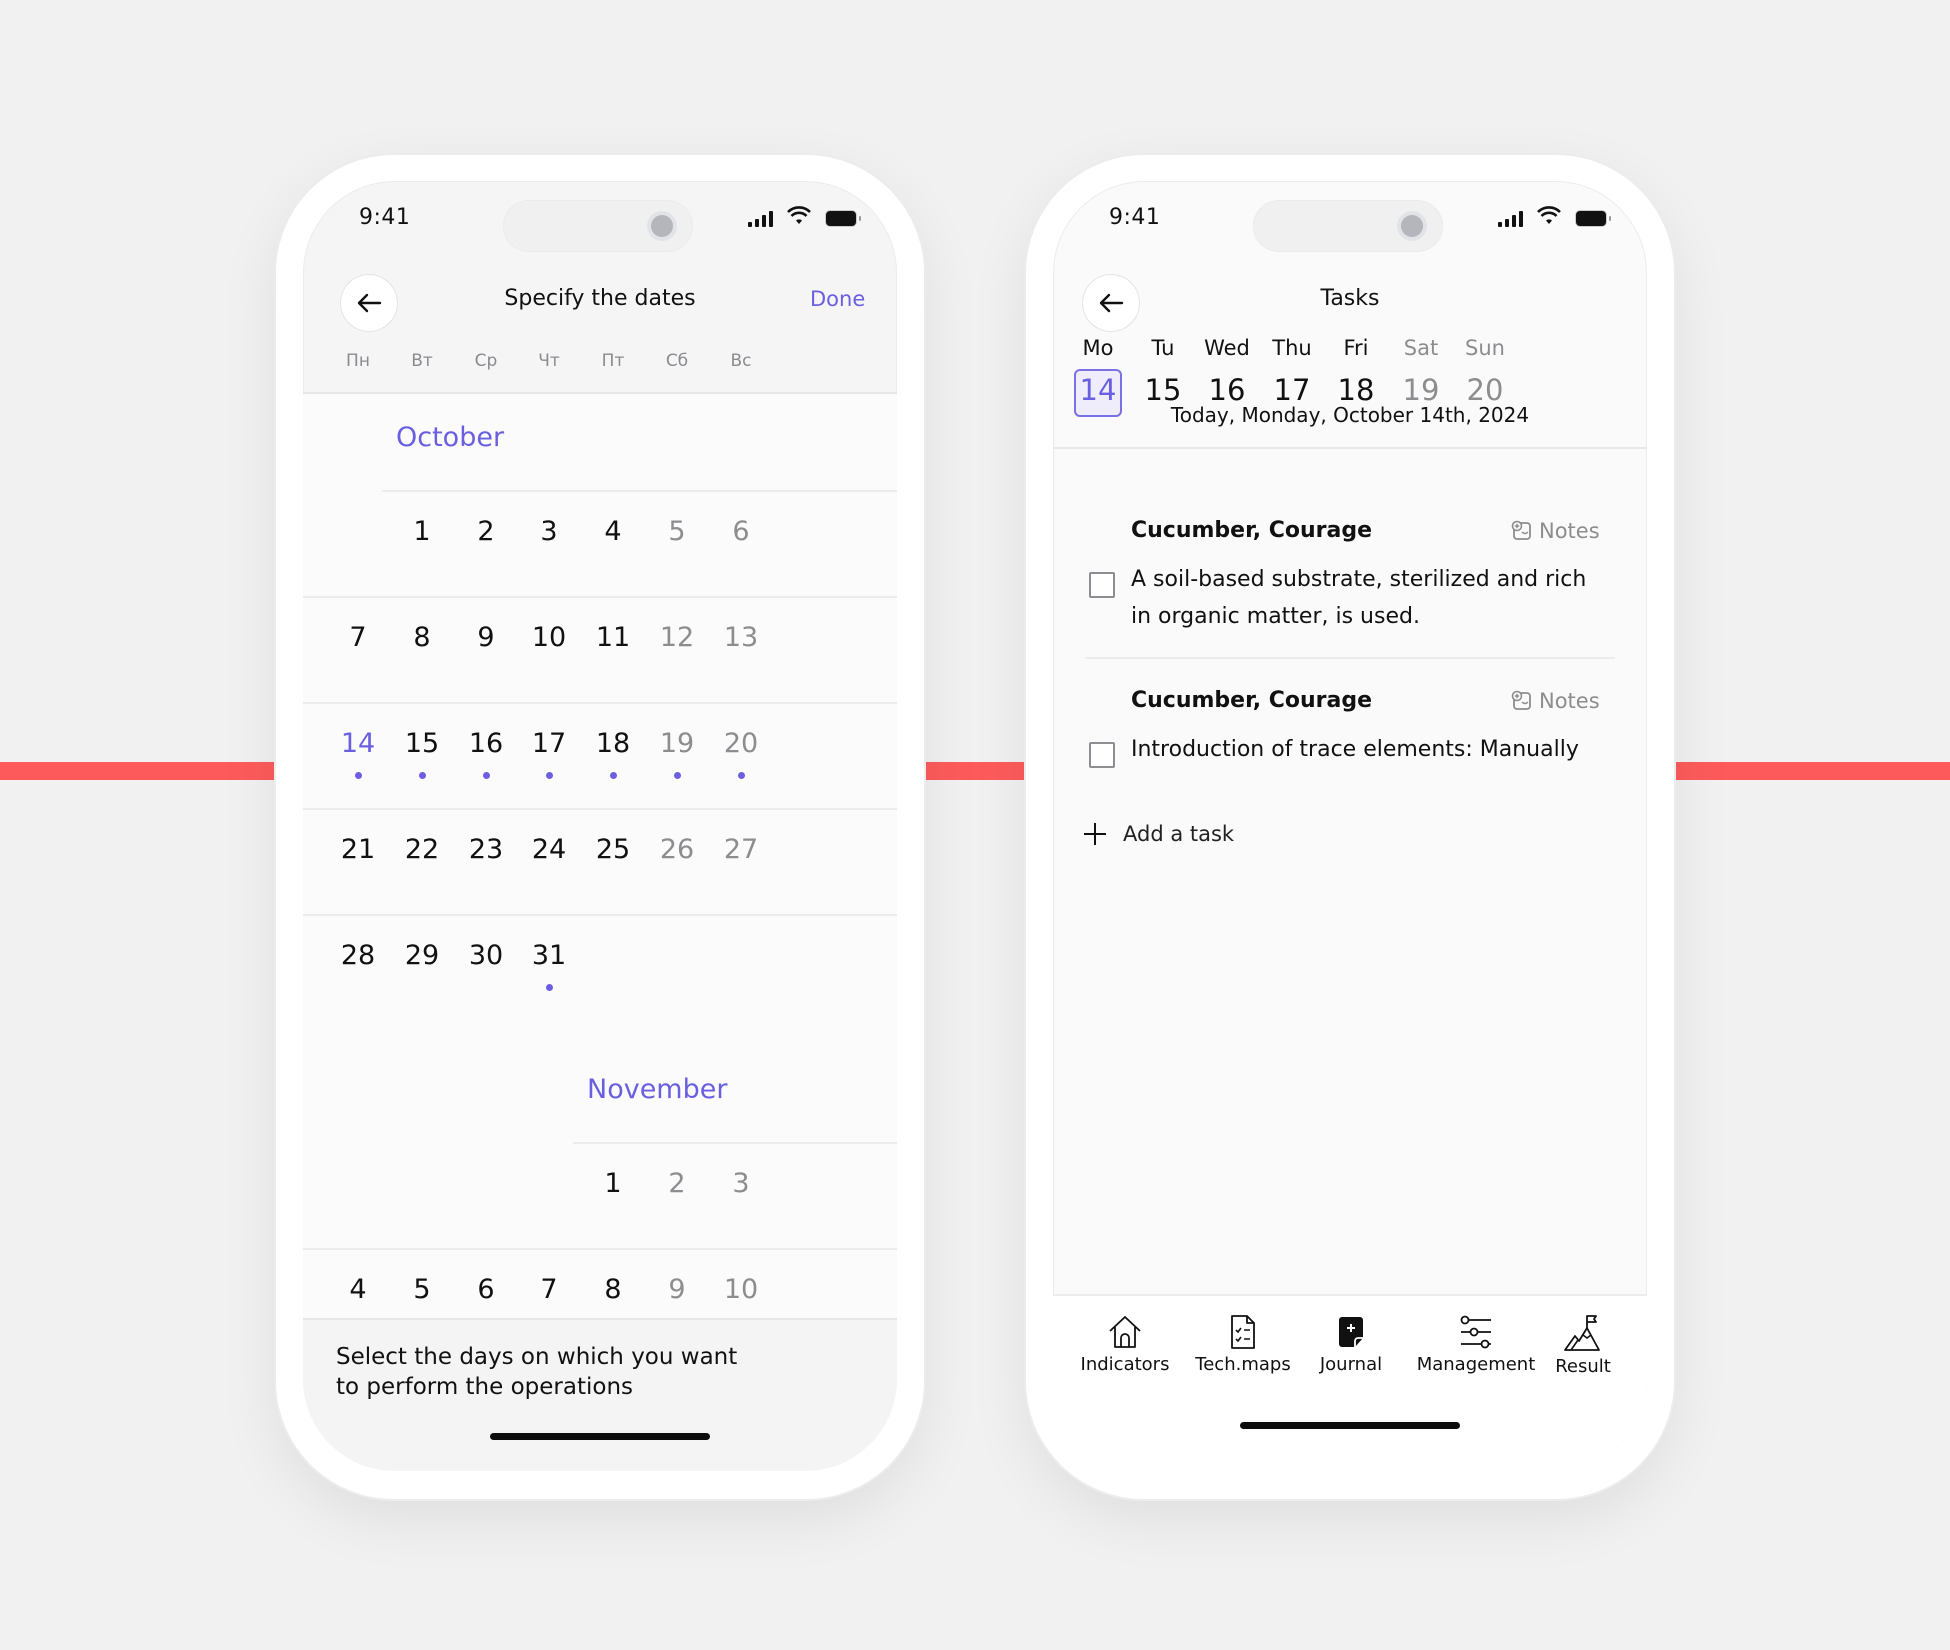 The width and height of the screenshot is (1950, 1650). I want to click on week-day-date: 18, so click(1356, 390).